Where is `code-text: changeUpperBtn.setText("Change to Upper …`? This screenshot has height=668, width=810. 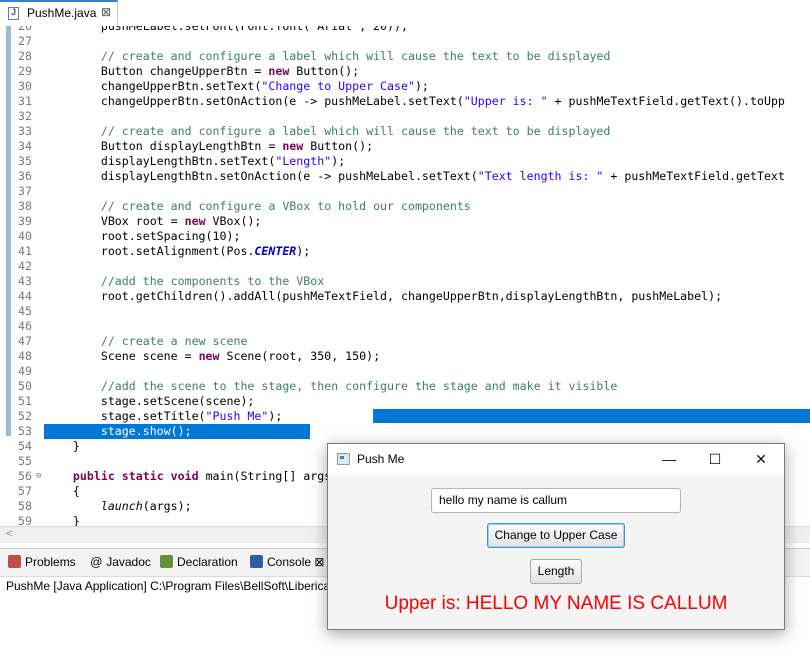 code-text: changeUpperBtn.setText("Change to Upper … is located at coordinates (237, 86).